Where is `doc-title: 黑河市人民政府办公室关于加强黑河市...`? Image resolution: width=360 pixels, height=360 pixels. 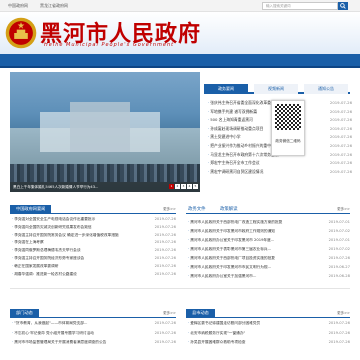
doc-title: 黑河市人民政府办公室关于加强黑河市... is located at coordinates (250, 276).